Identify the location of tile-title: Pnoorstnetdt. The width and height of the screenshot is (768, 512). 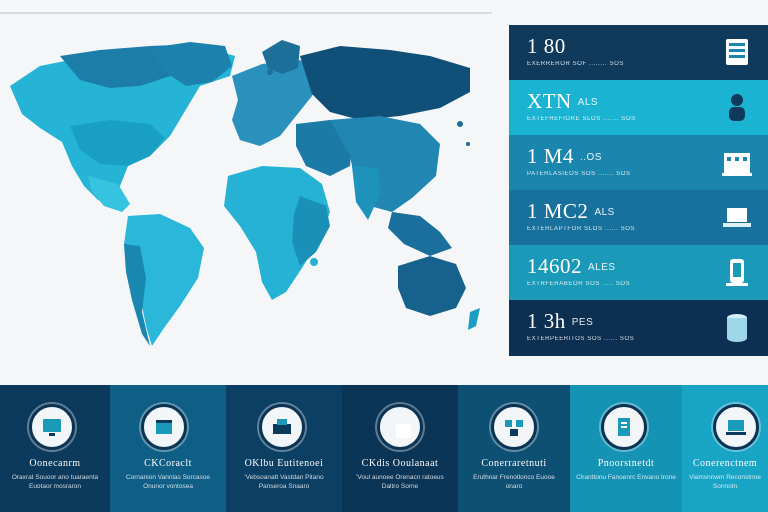
(626, 463).